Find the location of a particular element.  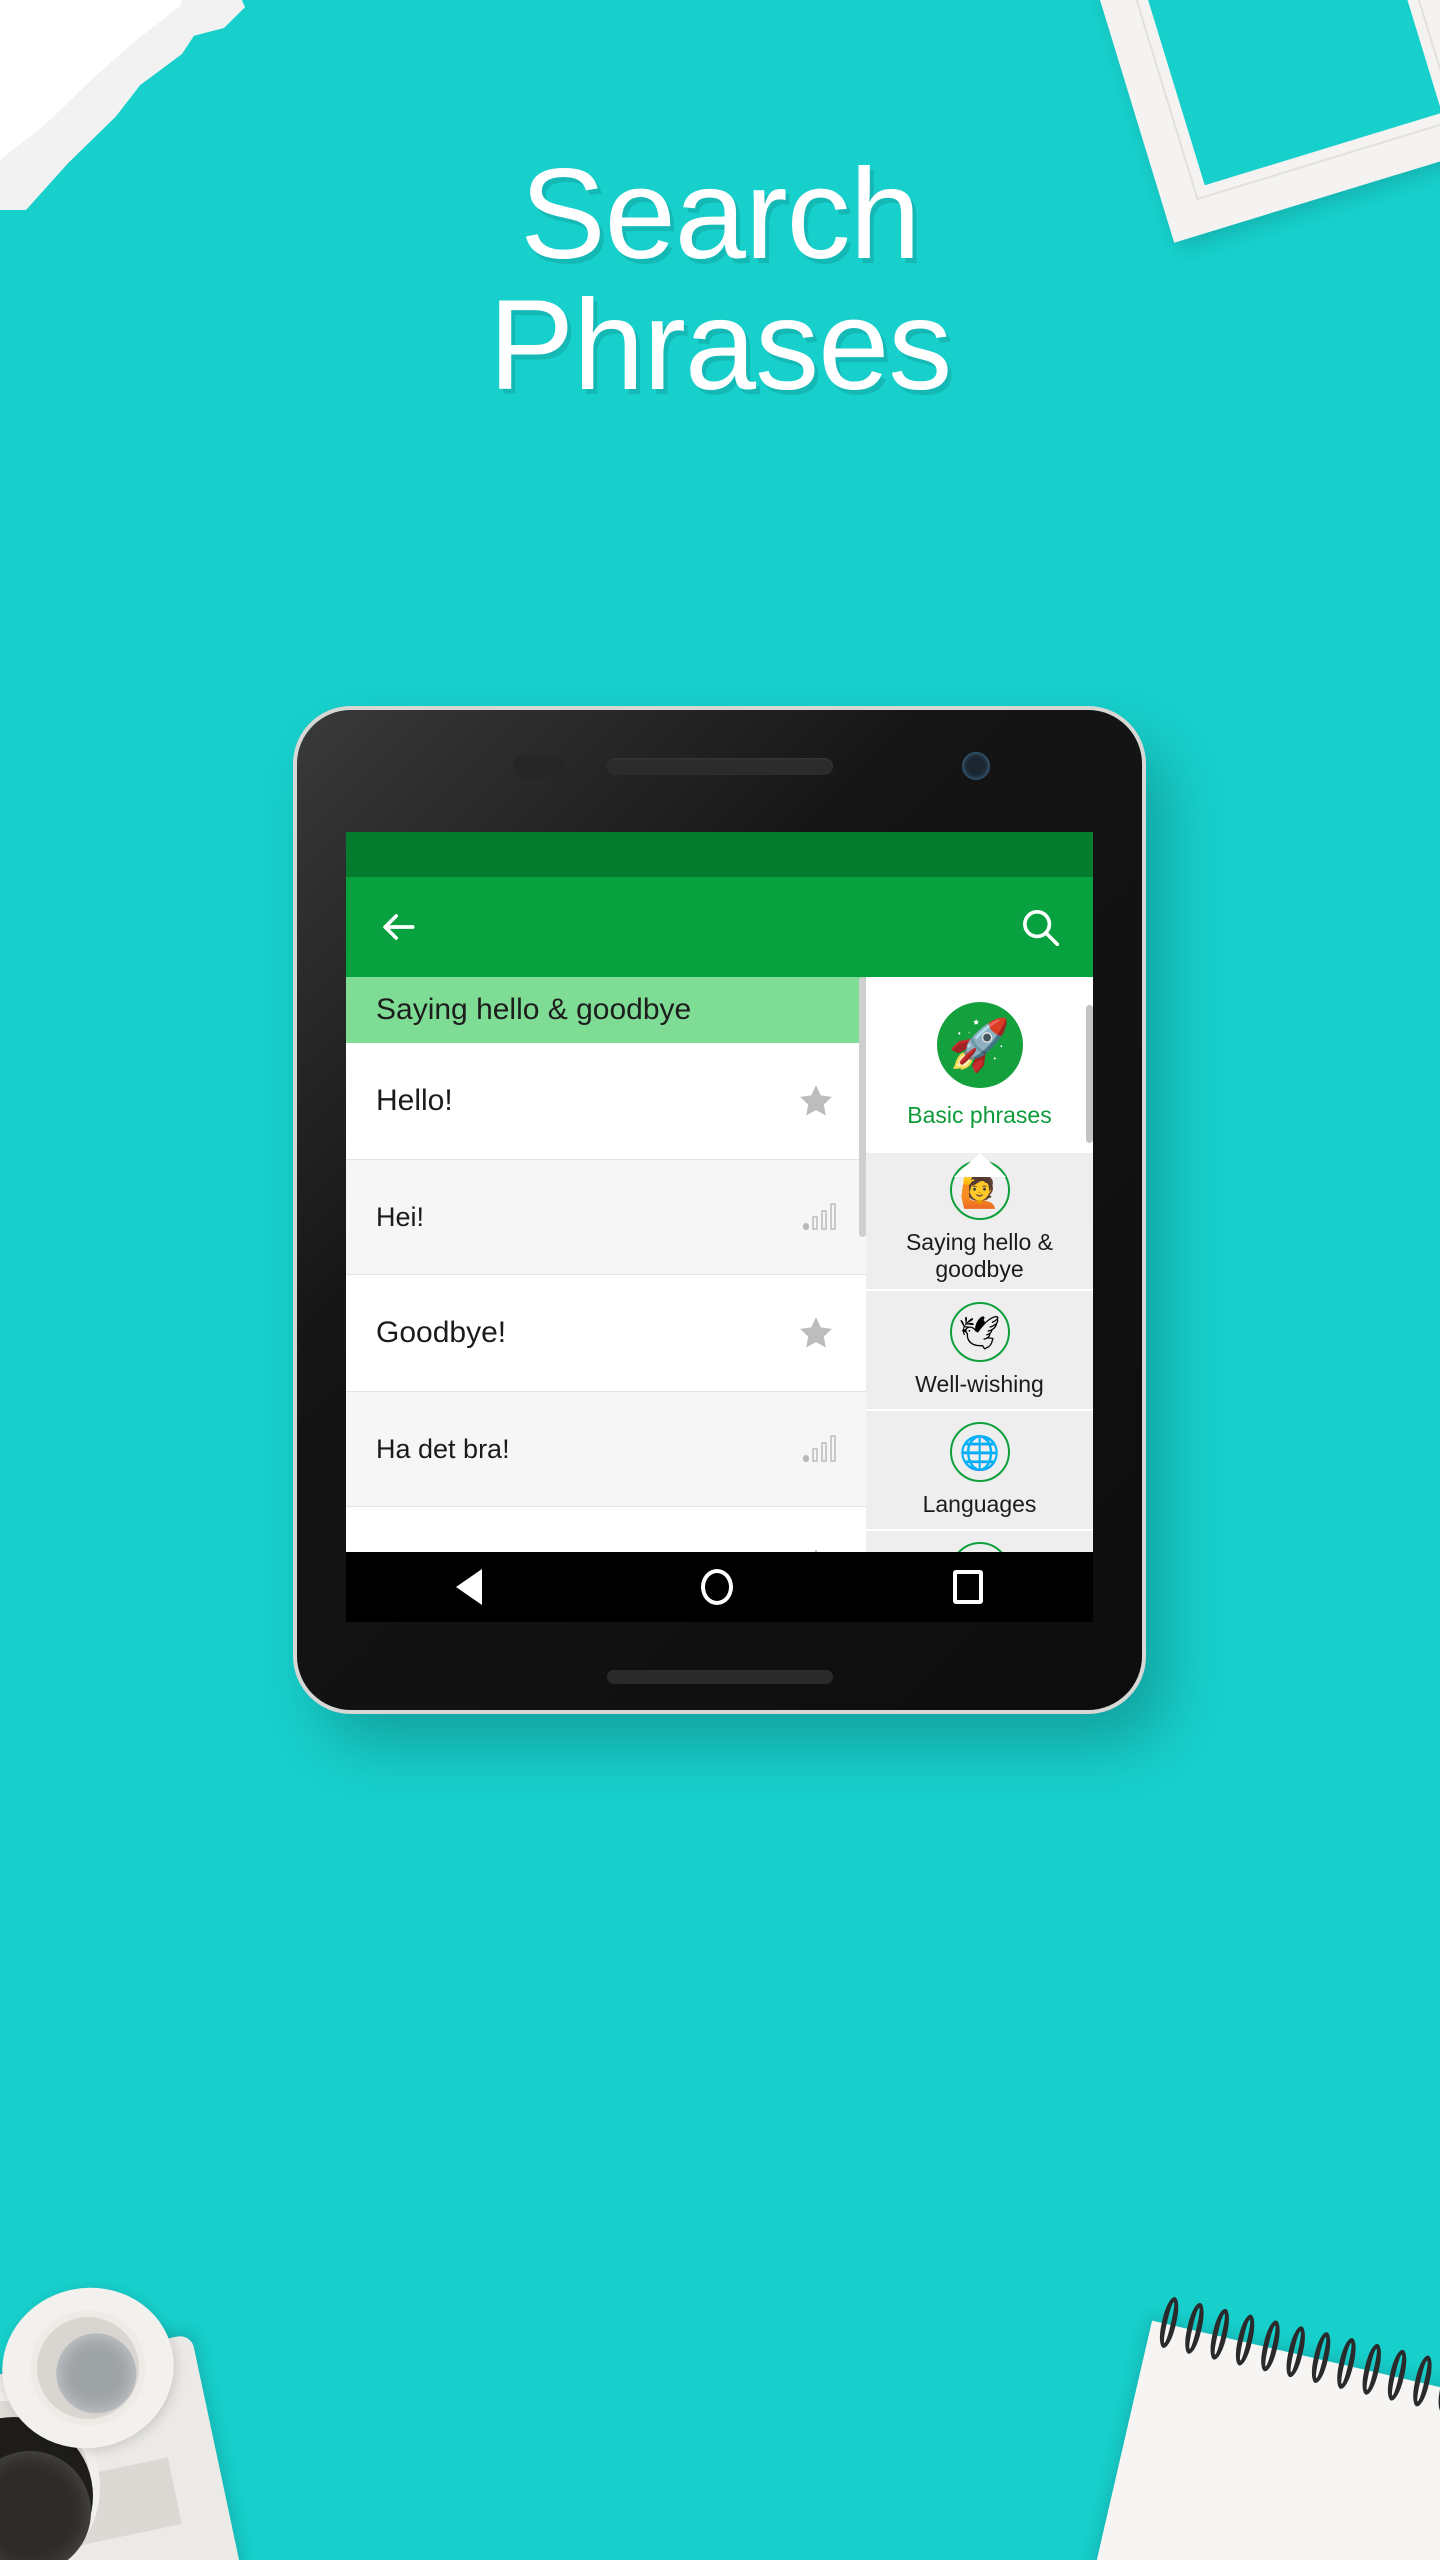

phrase-section-header: Saying hello & goodbye is located at coordinates (606, 1010).